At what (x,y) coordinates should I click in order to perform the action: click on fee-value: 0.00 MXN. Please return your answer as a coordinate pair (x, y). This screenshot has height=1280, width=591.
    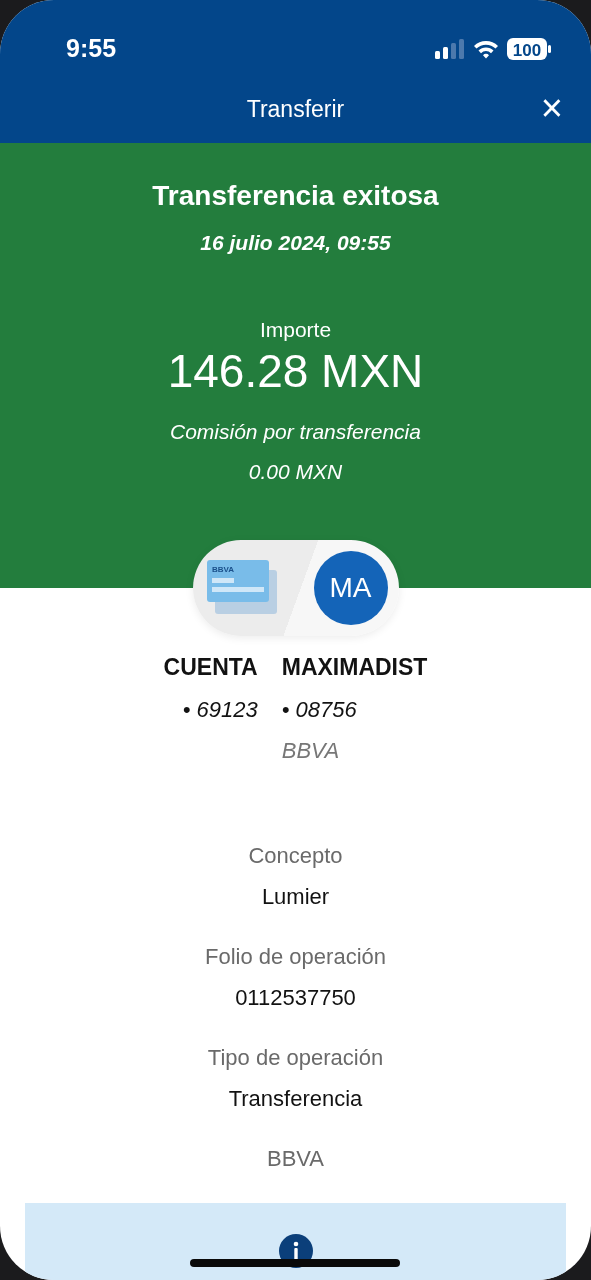
    Looking at the image, I should click on (295, 471).